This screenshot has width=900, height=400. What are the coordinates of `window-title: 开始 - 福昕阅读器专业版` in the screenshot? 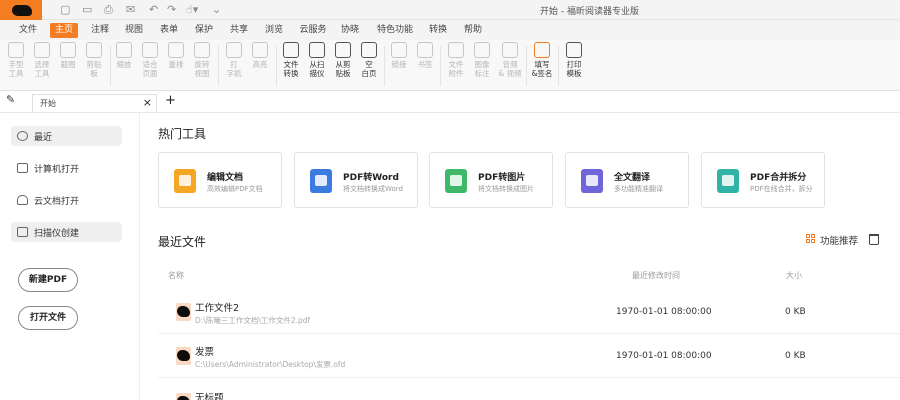 It's located at (589, 12).